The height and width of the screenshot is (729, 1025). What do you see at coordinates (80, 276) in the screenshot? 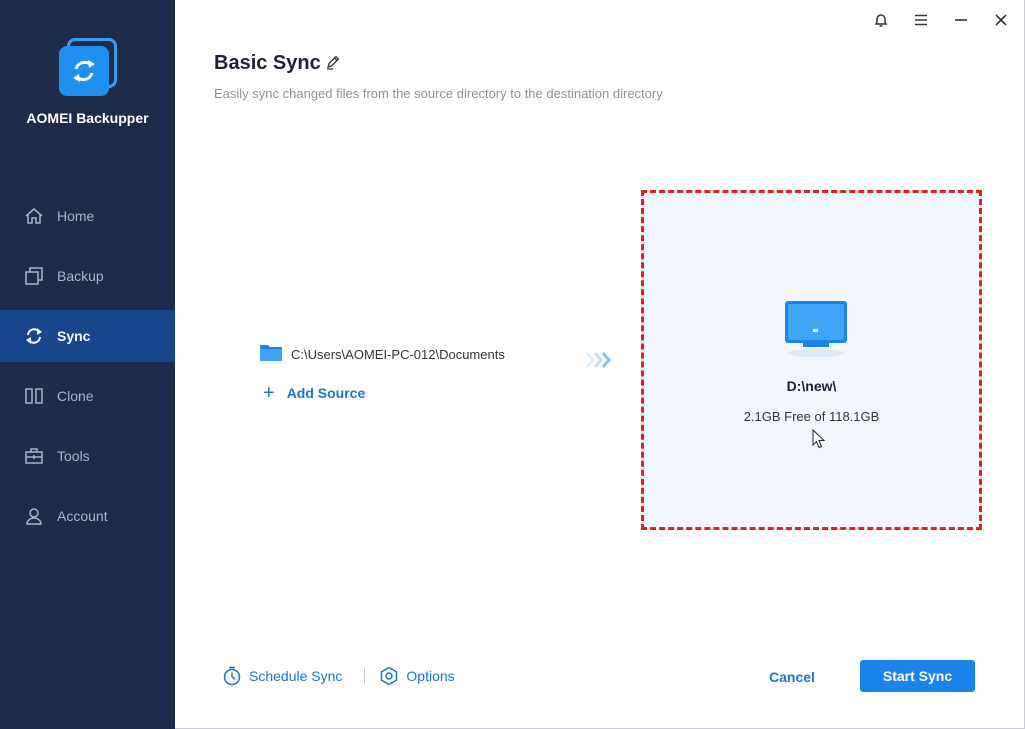
I see `sidebar-item-label: Backup` at bounding box center [80, 276].